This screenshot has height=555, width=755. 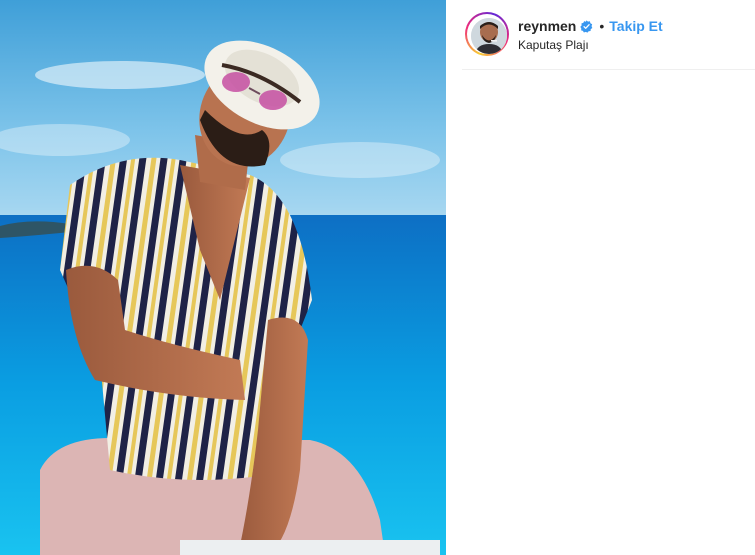 I want to click on post-header: reynmen • Takip Et Kaputaş Plajı, so click(x=608, y=35).